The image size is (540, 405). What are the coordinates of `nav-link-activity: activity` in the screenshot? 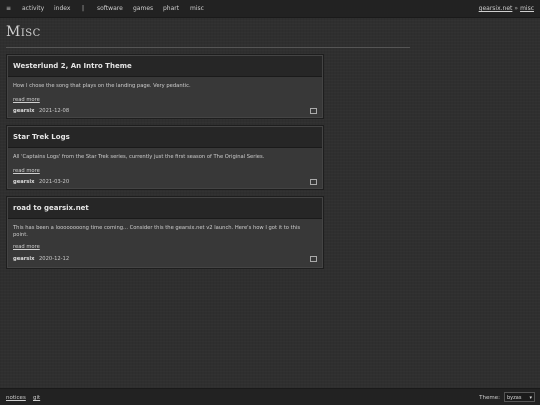 It's located at (33, 8).